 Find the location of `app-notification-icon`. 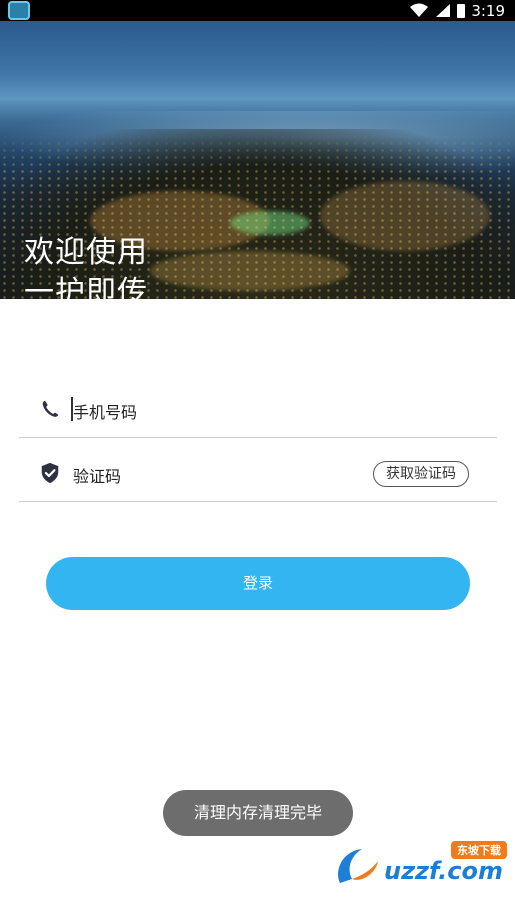

app-notification-icon is located at coordinates (19, 10).